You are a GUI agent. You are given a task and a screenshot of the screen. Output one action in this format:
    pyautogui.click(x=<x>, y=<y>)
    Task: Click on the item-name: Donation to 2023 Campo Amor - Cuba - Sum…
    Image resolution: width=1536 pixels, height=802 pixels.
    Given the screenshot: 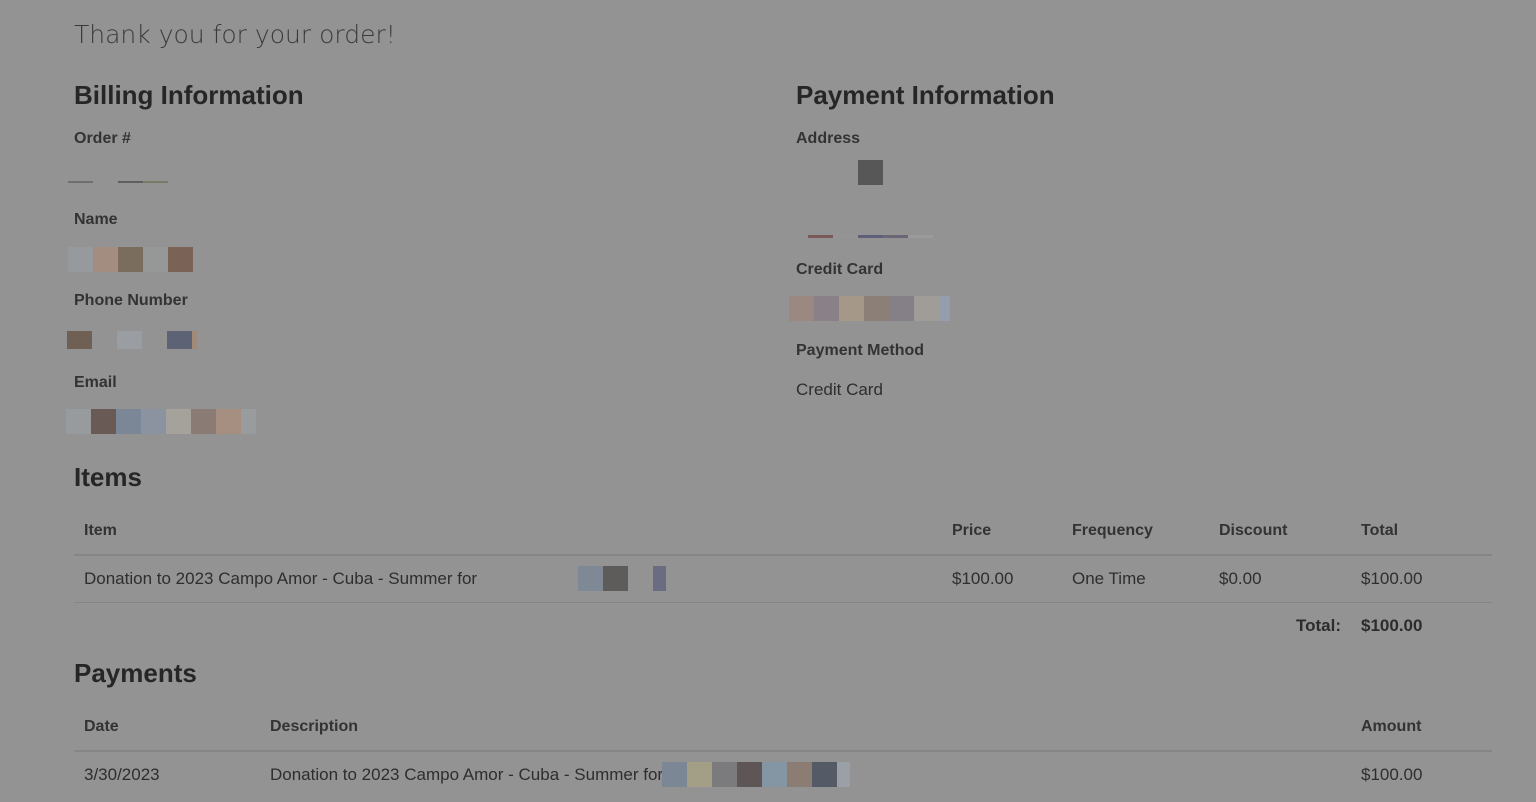 What is the action you would take?
    pyautogui.click(x=281, y=578)
    